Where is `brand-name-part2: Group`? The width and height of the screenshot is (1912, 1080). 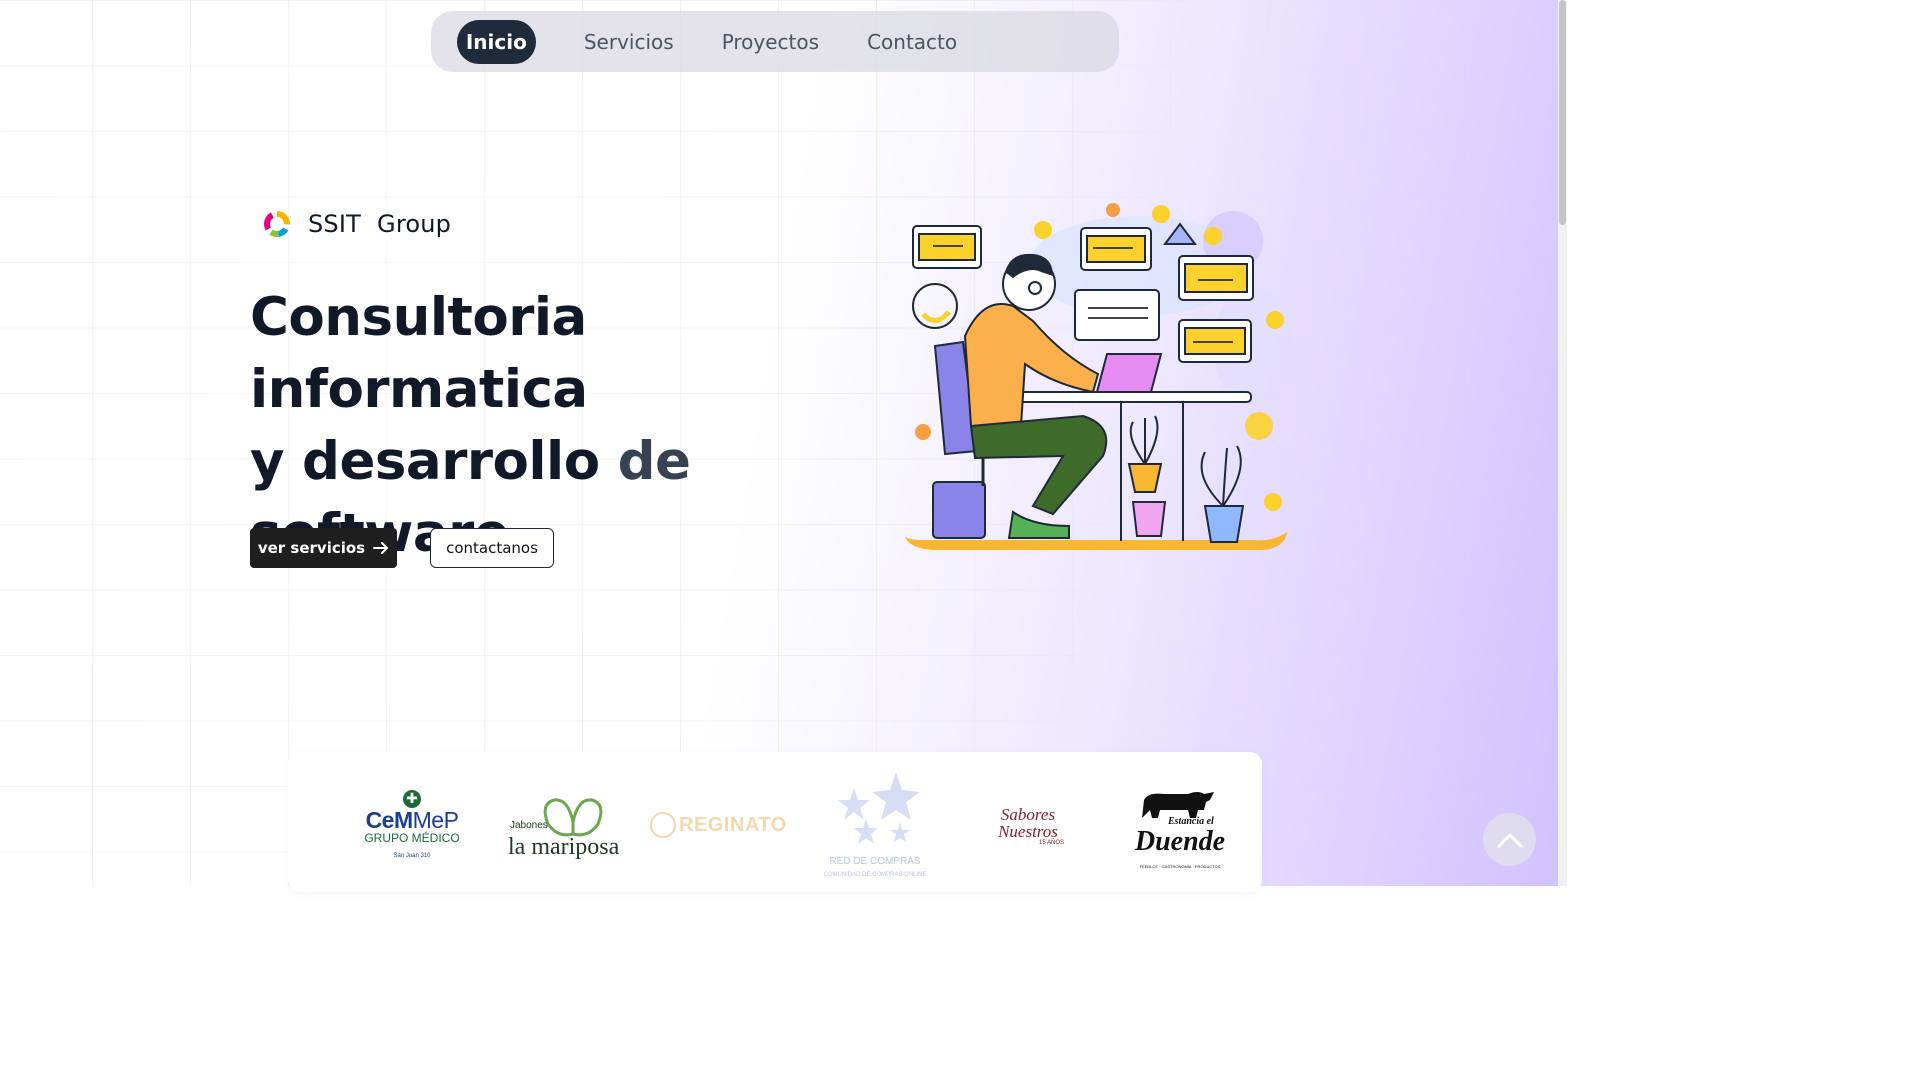
brand-name-part2: Group is located at coordinates (414, 224).